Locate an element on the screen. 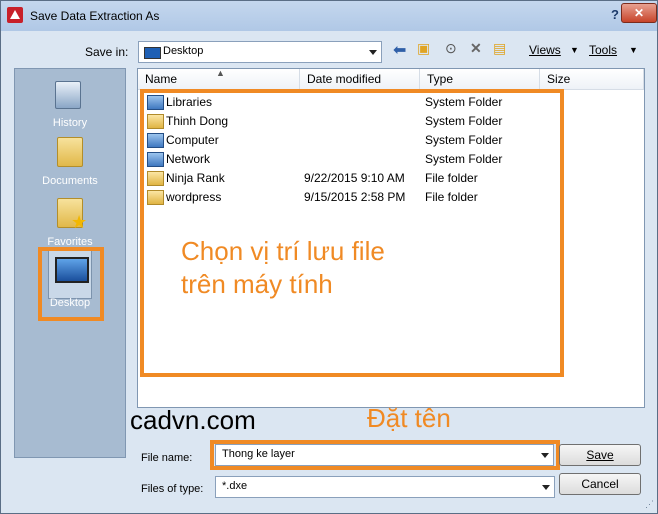  place-documents-label: Documents is located at coordinates (70, 181).